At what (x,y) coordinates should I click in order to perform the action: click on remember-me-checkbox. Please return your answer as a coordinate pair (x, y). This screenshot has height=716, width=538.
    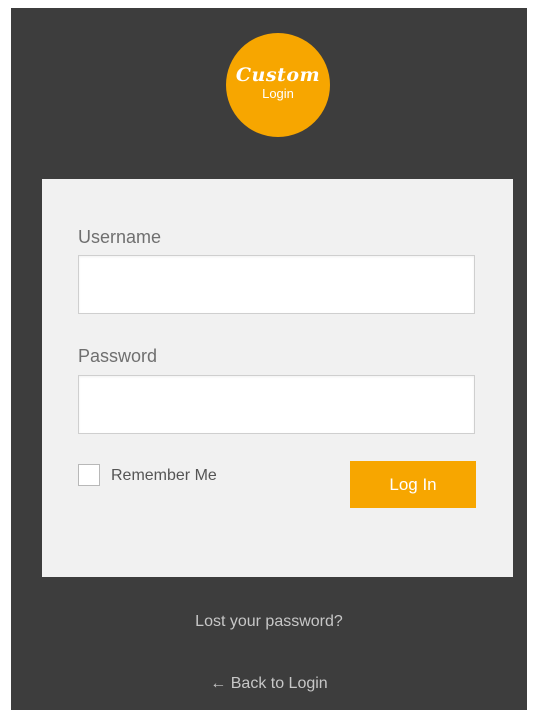
    Looking at the image, I should click on (89, 475).